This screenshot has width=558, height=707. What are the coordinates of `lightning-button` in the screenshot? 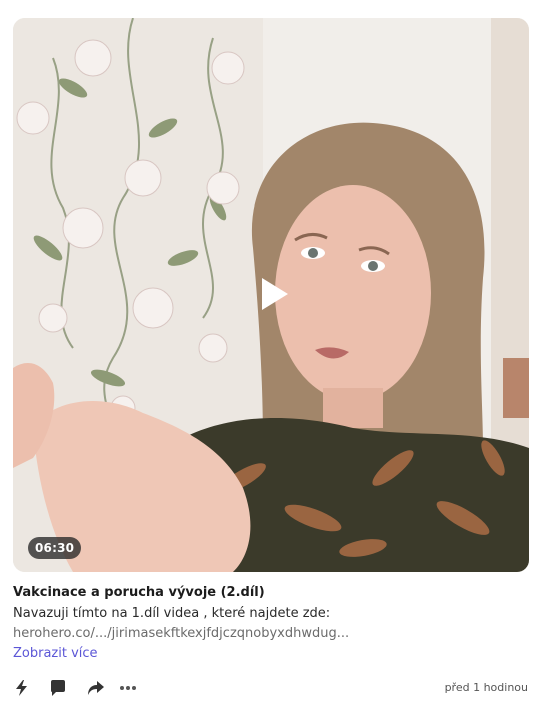 It's located at (22, 688).